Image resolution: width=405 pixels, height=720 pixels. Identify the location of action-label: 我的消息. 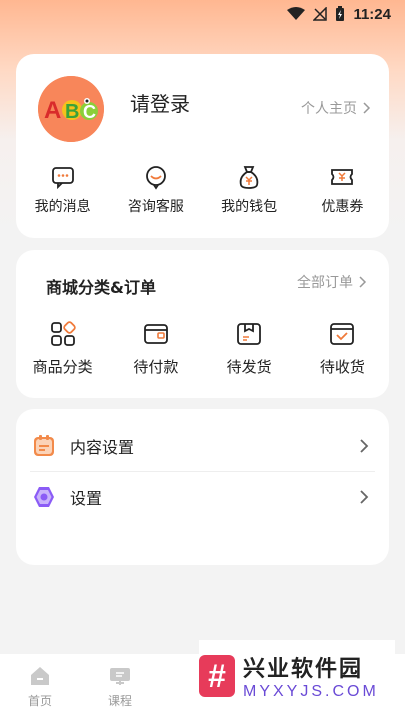
(62, 207).